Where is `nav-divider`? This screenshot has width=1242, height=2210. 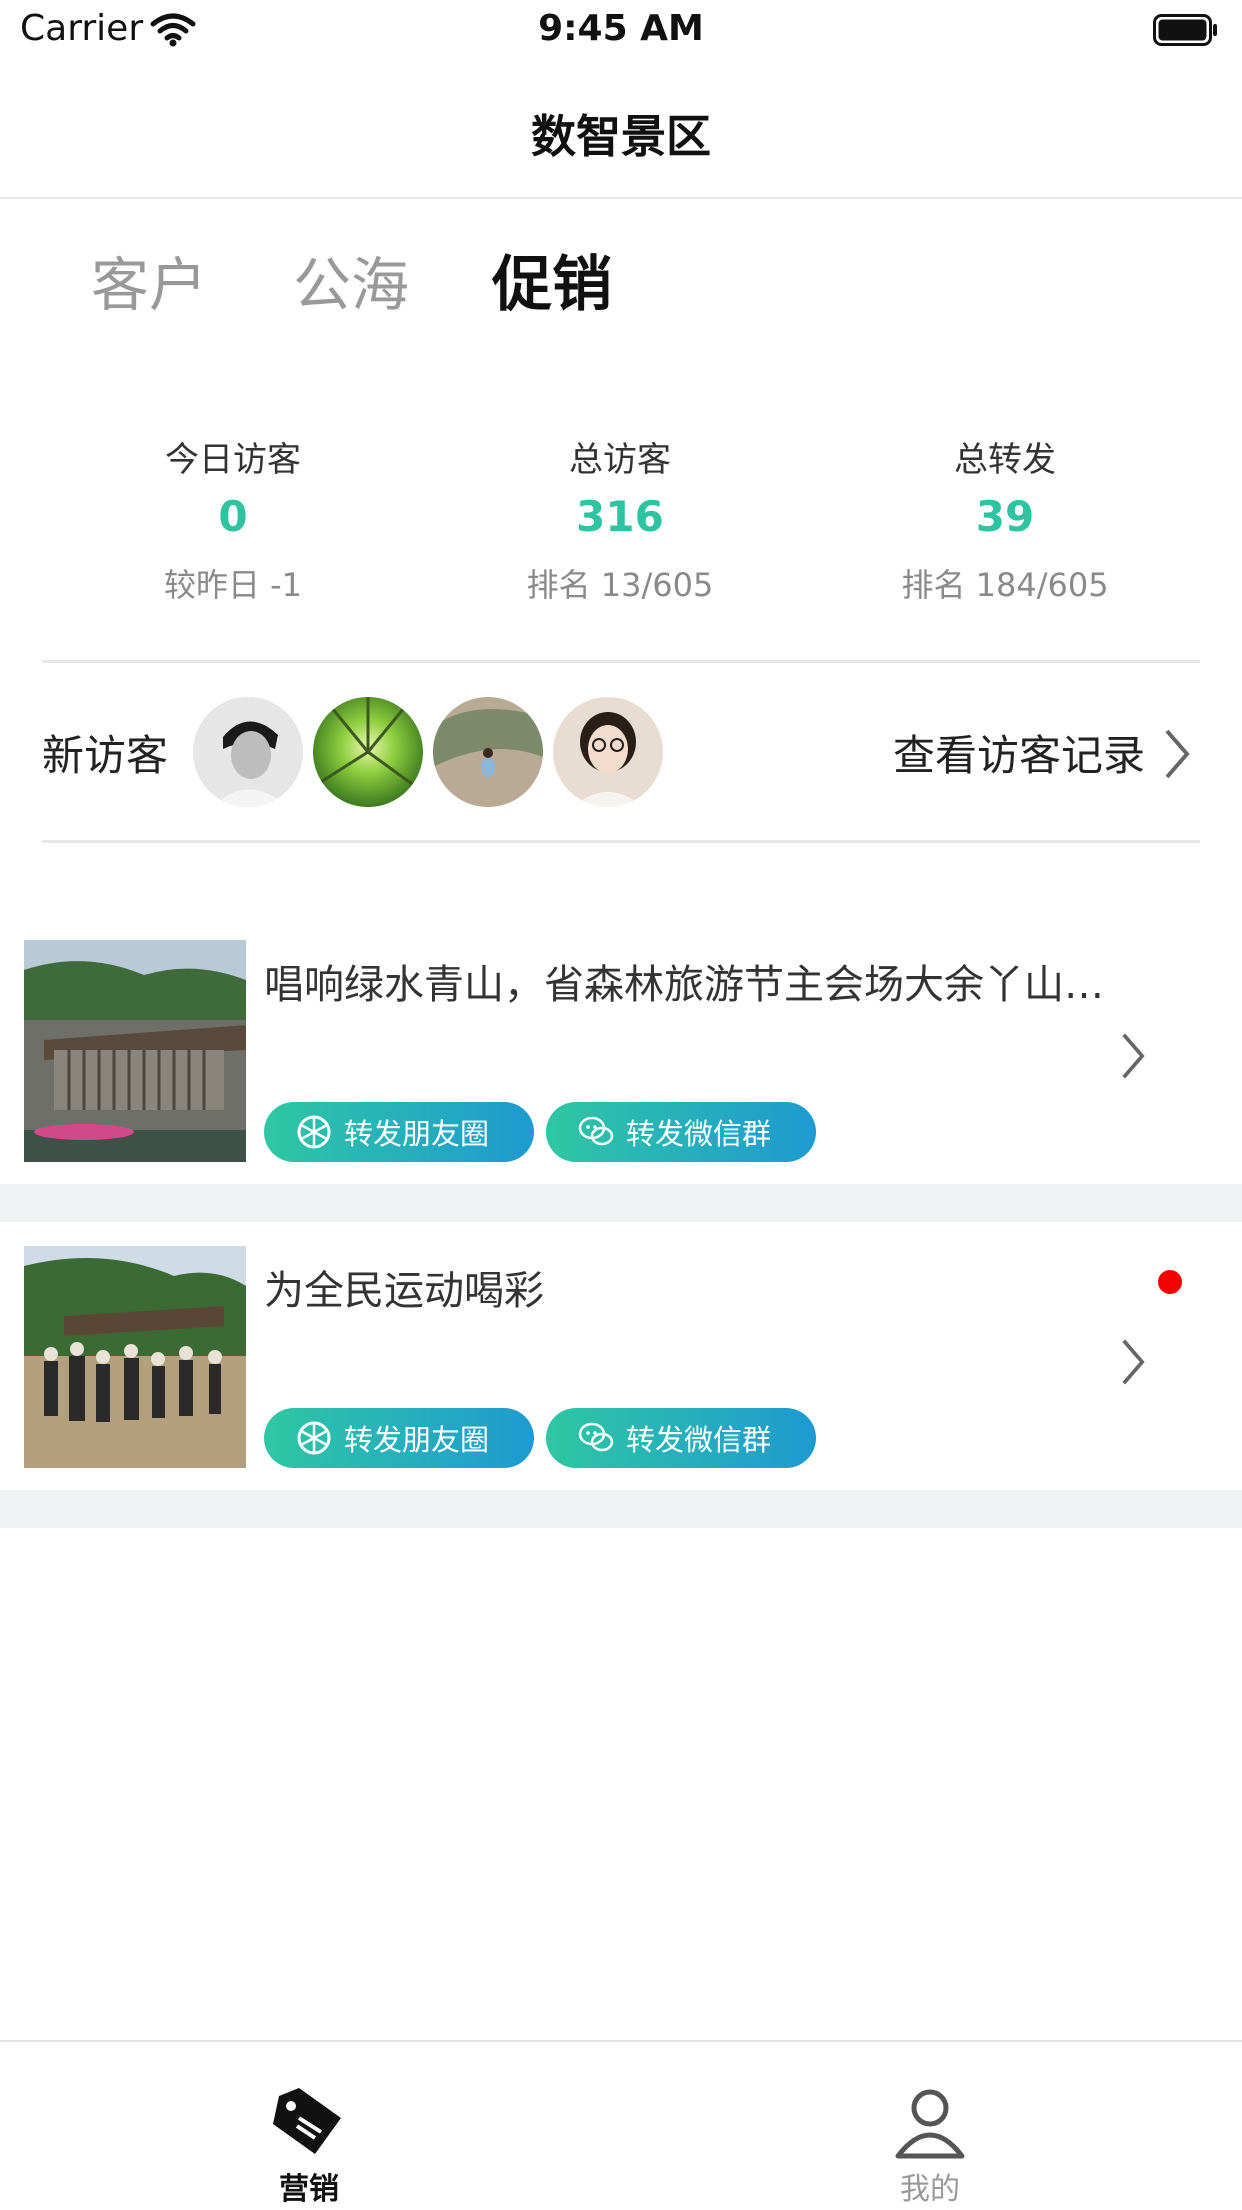 nav-divider is located at coordinates (621, 198).